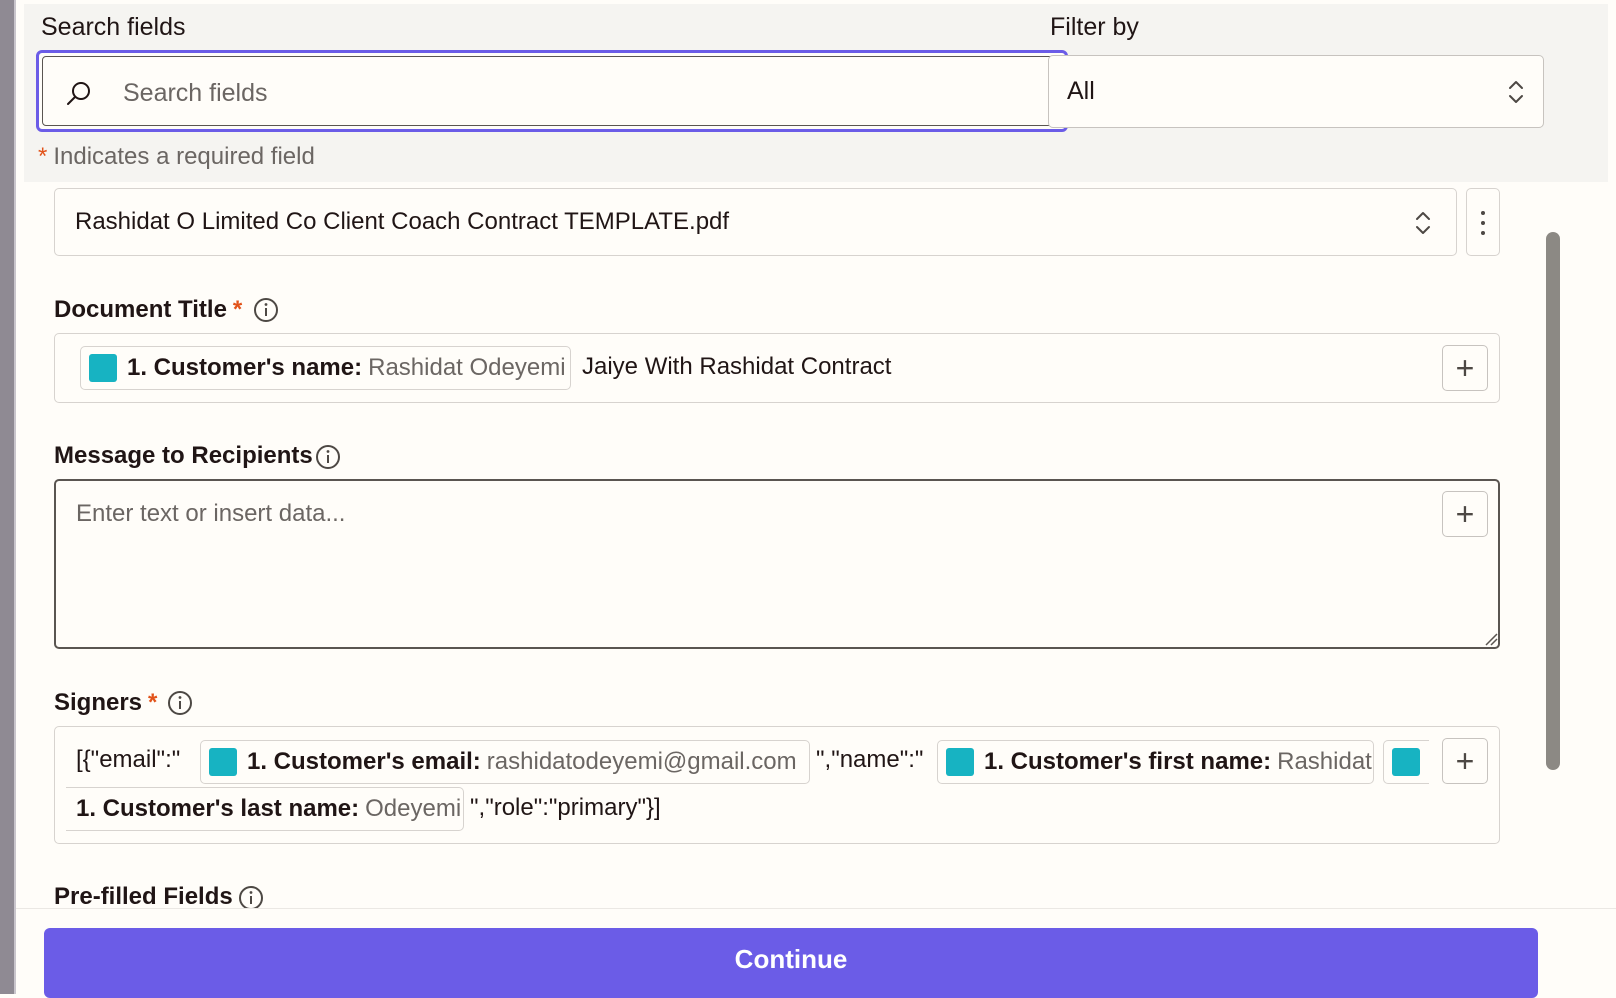  I want to click on window-edge, so click(7, 497).